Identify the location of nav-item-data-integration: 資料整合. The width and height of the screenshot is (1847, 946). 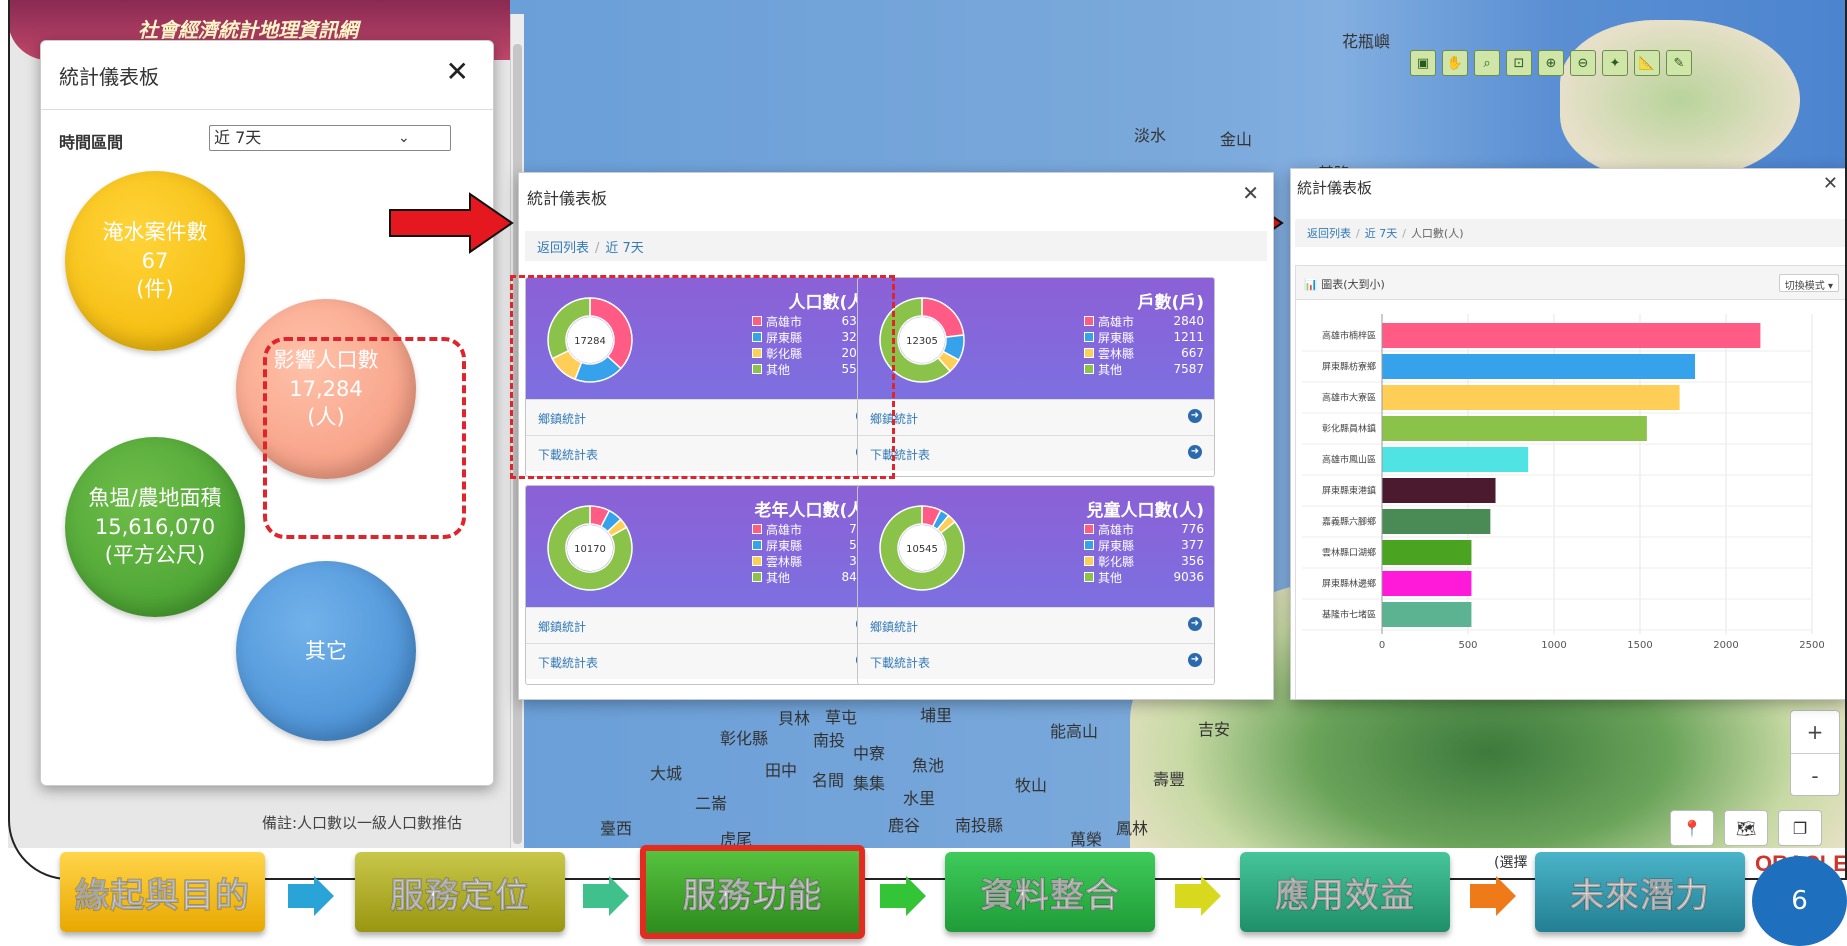
(1050, 892).